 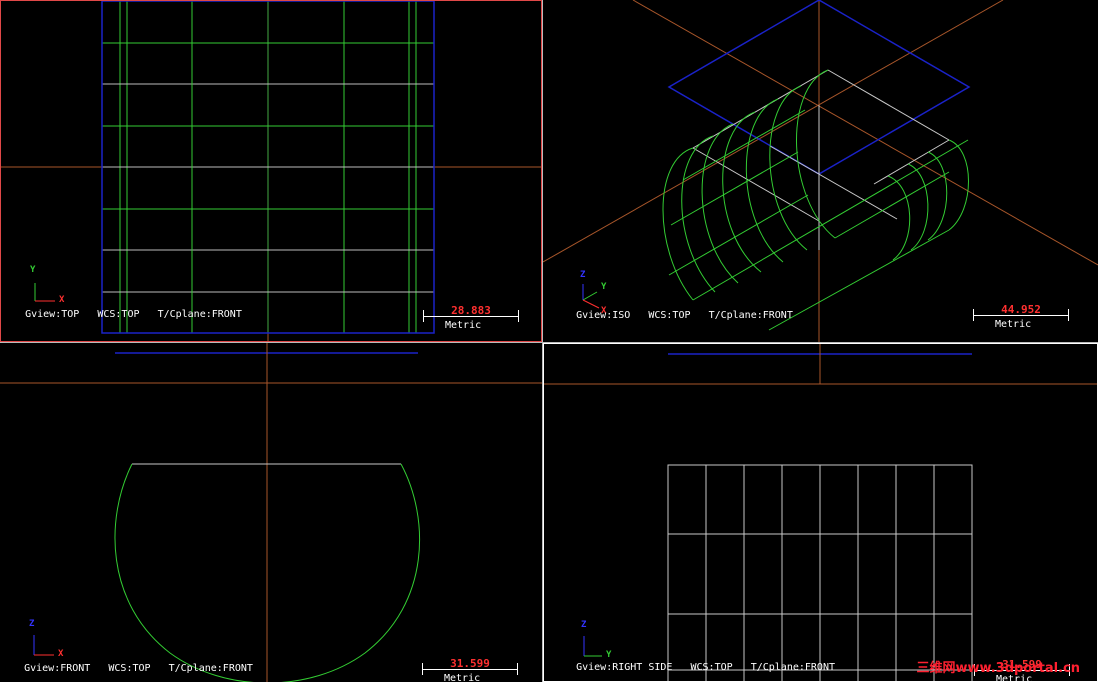 What do you see at coordinates (52, 314) in the screenshot?
I see `gview-label: Gview:TOP` at bounding box center [52, 314].